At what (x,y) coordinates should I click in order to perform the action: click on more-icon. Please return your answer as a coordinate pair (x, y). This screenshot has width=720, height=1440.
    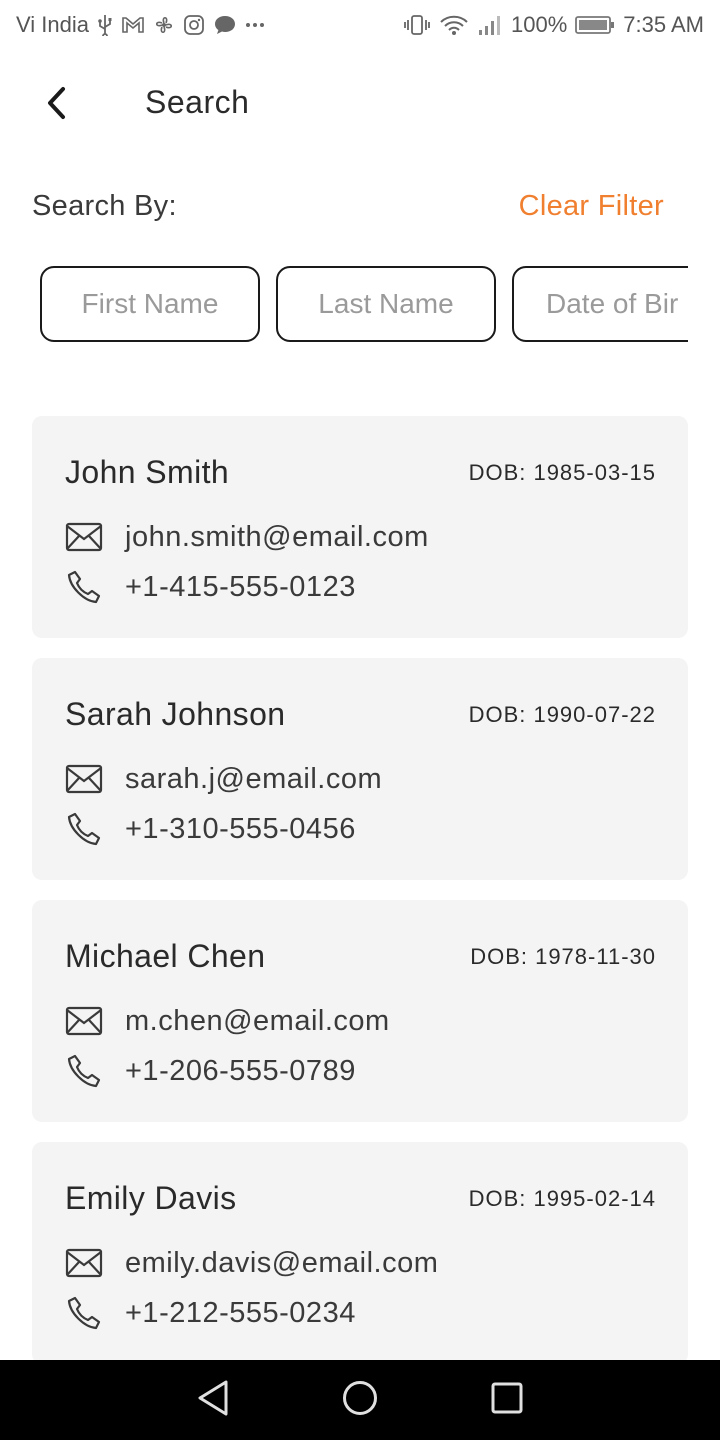
    Looking at the image, I should click on (255, 25).